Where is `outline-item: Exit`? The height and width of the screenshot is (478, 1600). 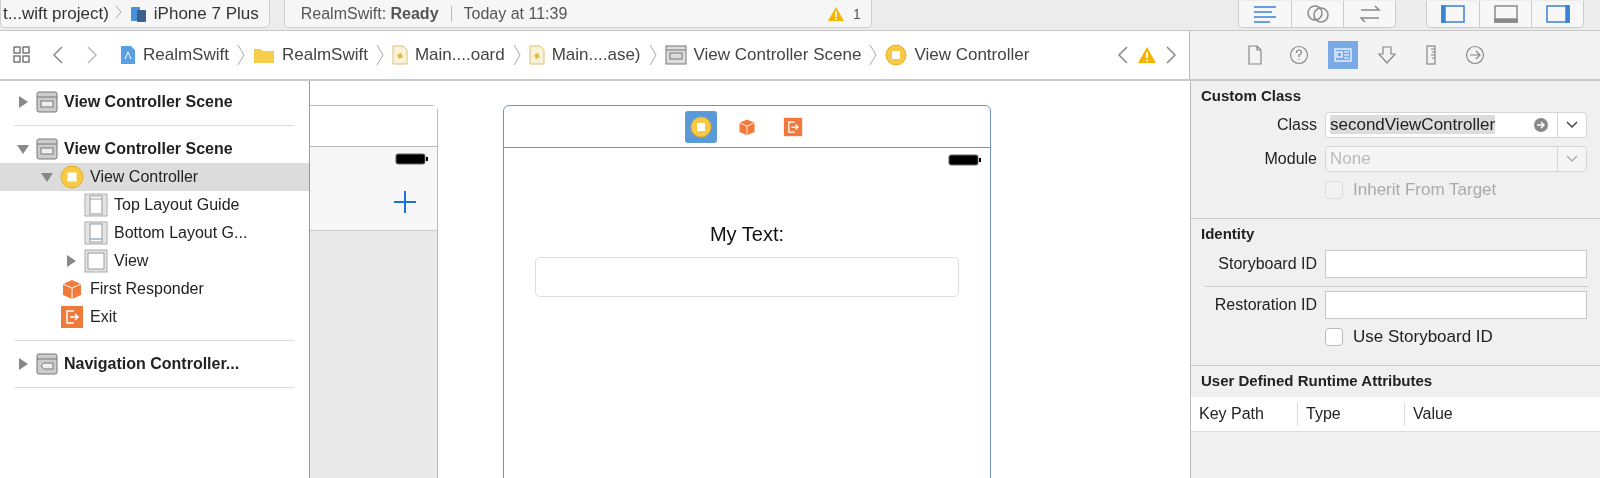 outline-item: Exit is located at coordinates (103, 317).